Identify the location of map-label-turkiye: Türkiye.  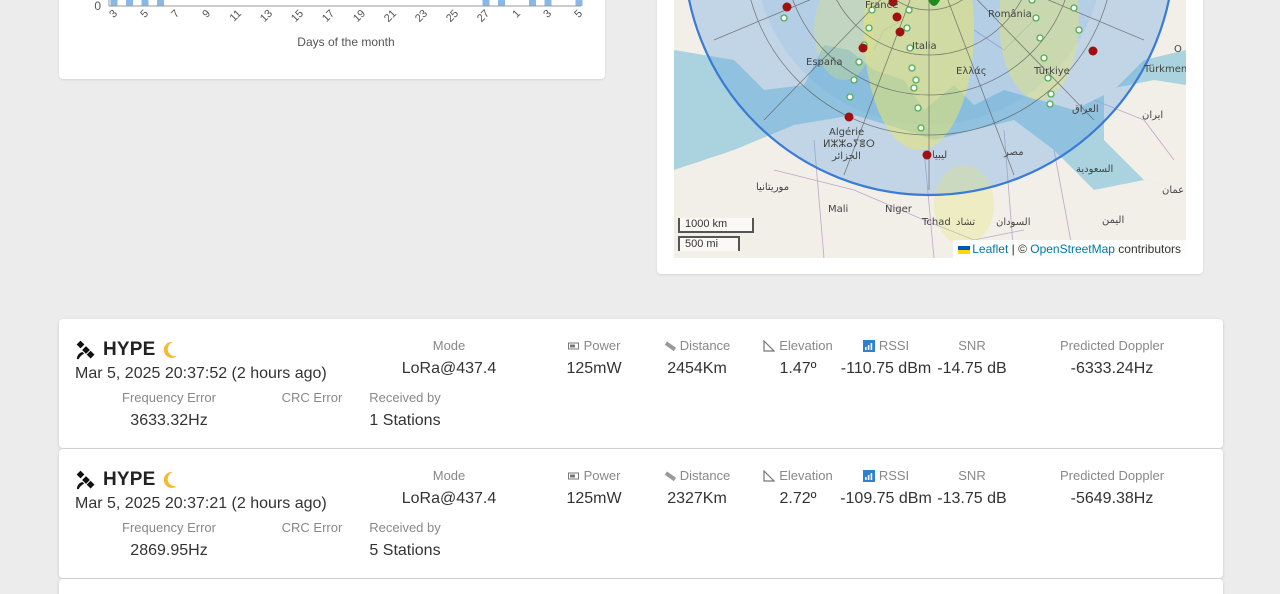
(1052, 71).